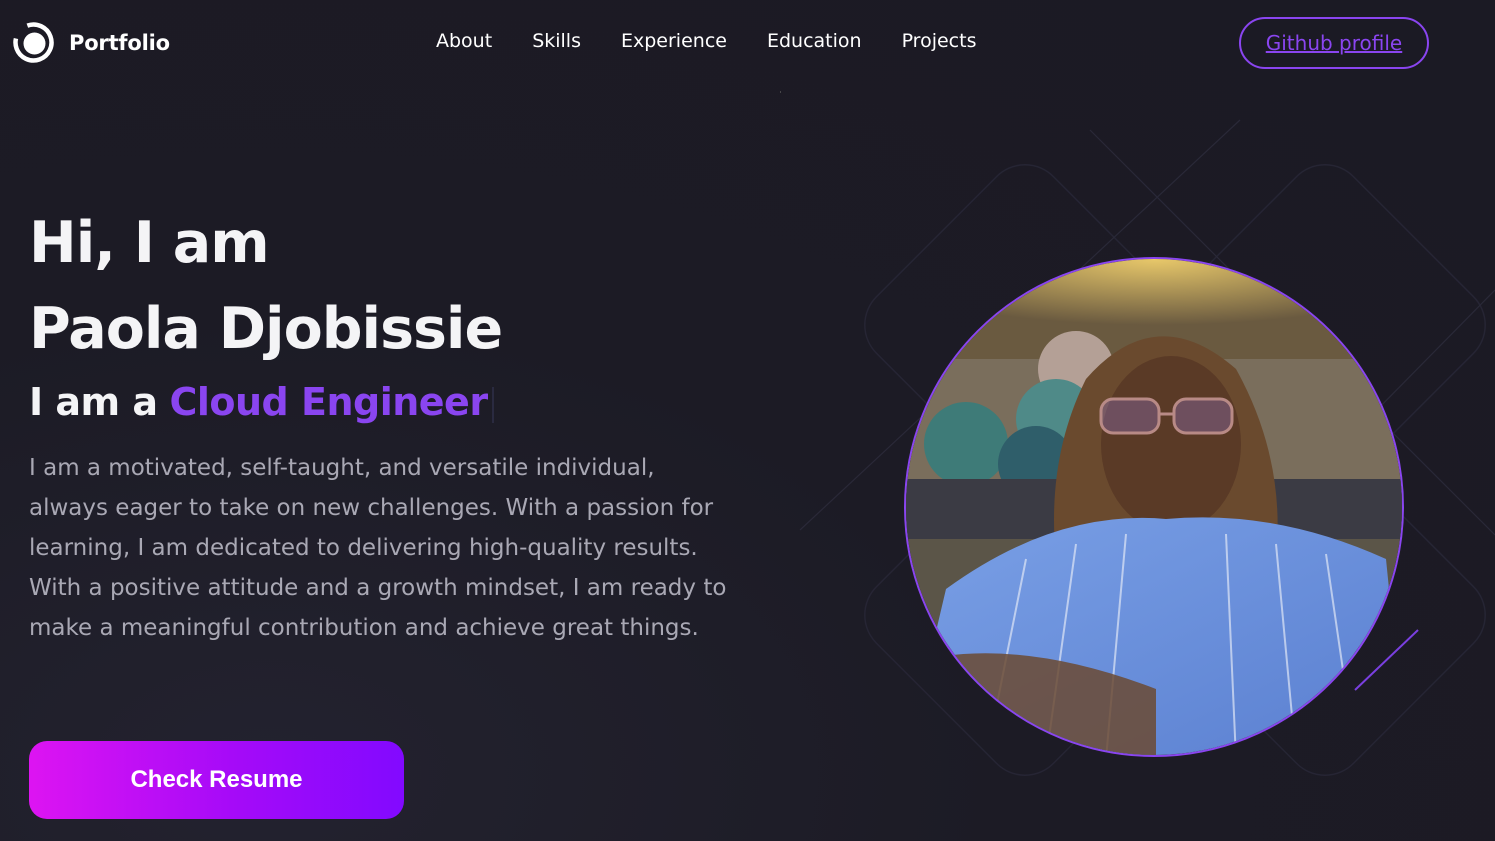 The image size is (1495, 841). What do you see at coordinates (216, 780) in the screenshot?
I see `check-resume-button: Check Resume` at bounding box center [216, 780].